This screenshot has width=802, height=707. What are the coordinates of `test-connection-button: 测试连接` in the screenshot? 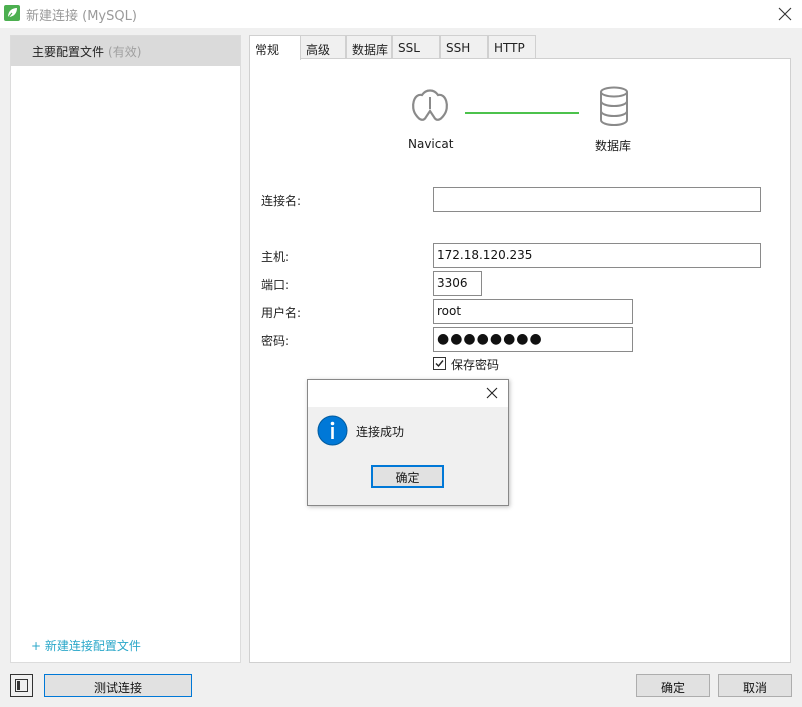 It's located at (118, 685).